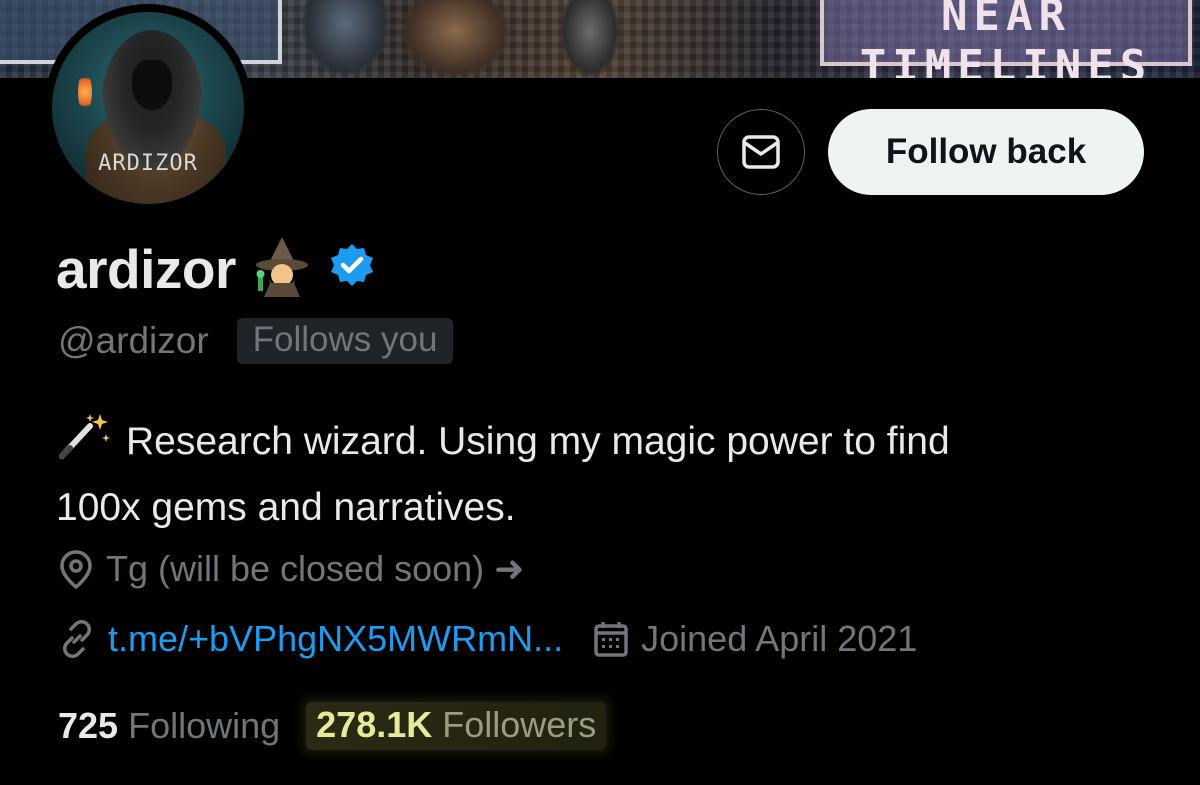 This screenshot has height=785, width=1200. I want to click on followers-label: Followers, so click(519, 724).